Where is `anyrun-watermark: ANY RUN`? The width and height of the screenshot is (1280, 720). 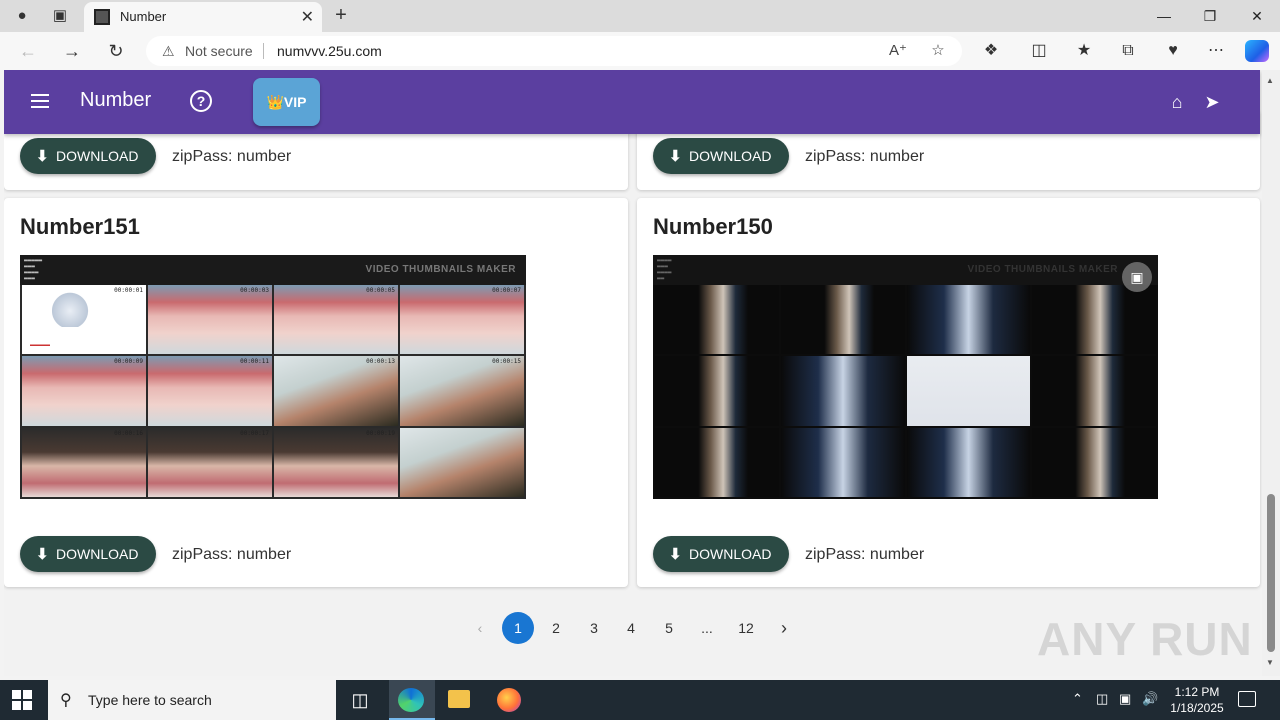
anyrun-watermark: ANY RUN is located at coordinates (1145, 639).